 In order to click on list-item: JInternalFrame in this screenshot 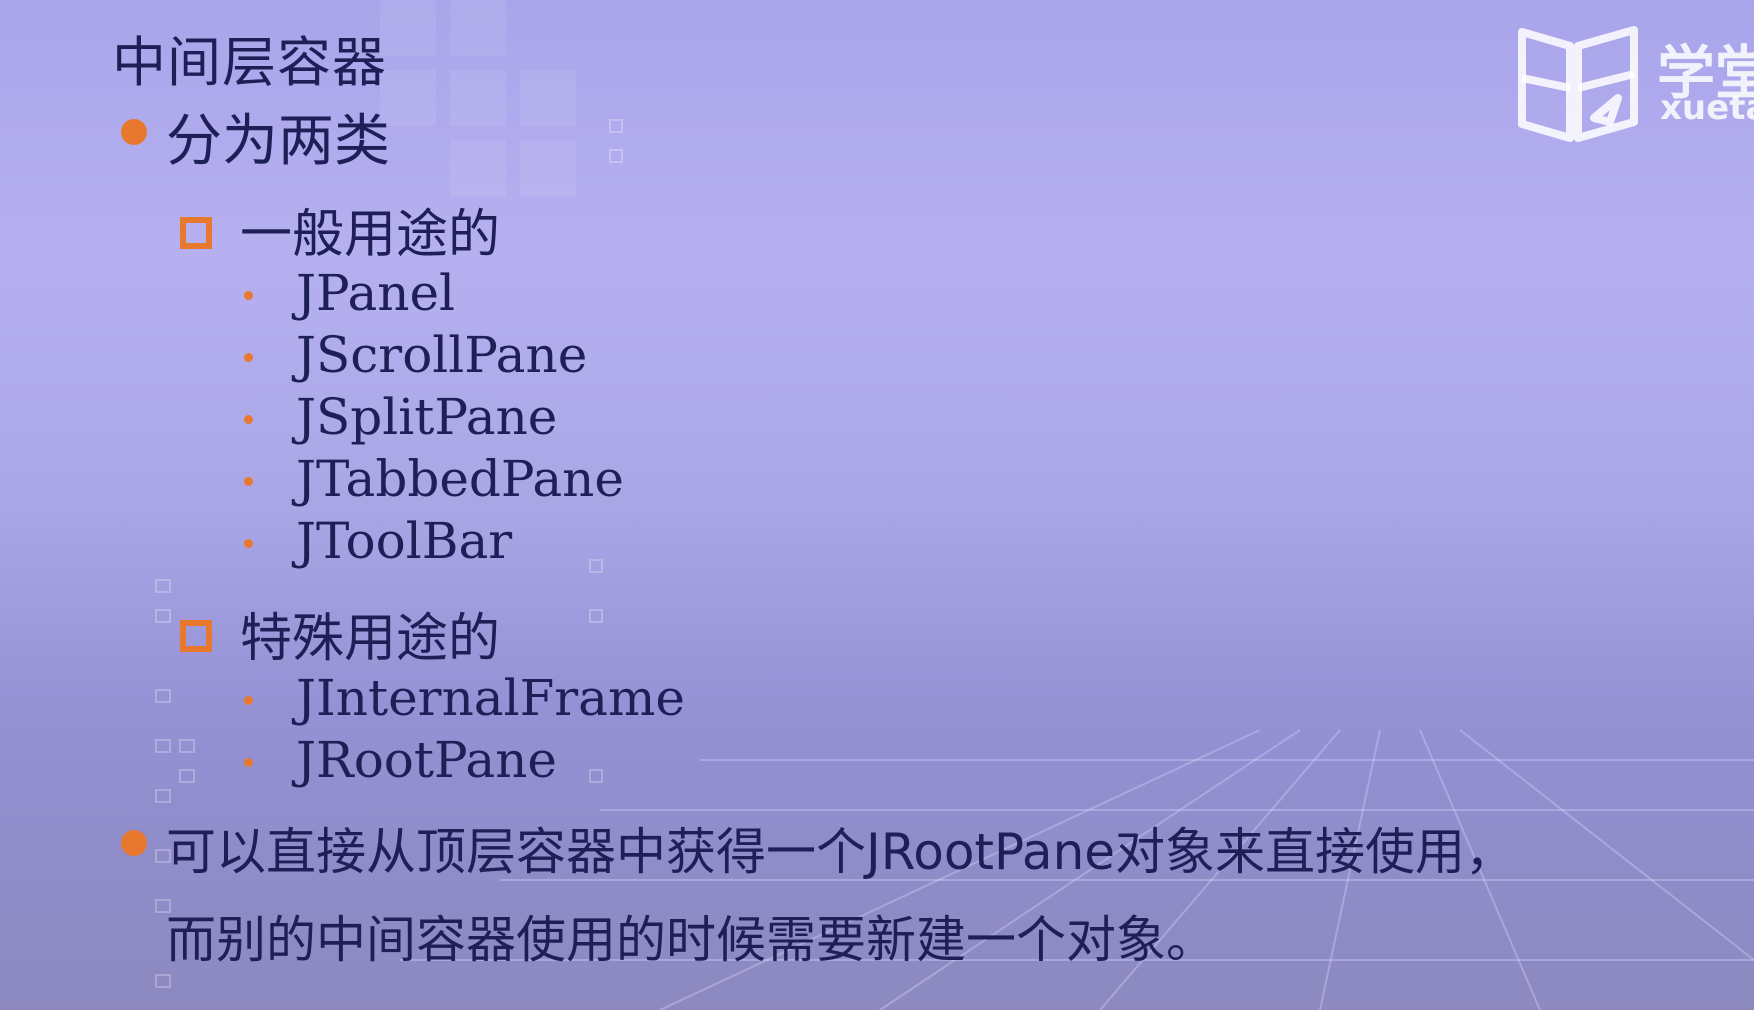, I will do `click(490, 698)`.